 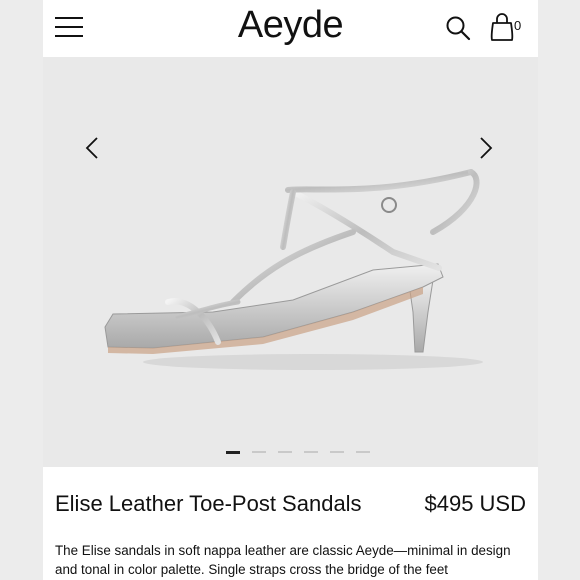 What do you see at coordinates (518, 25) in the screenshot?
I see `cart-count-badge: 0` at bounding box center [518, 25].